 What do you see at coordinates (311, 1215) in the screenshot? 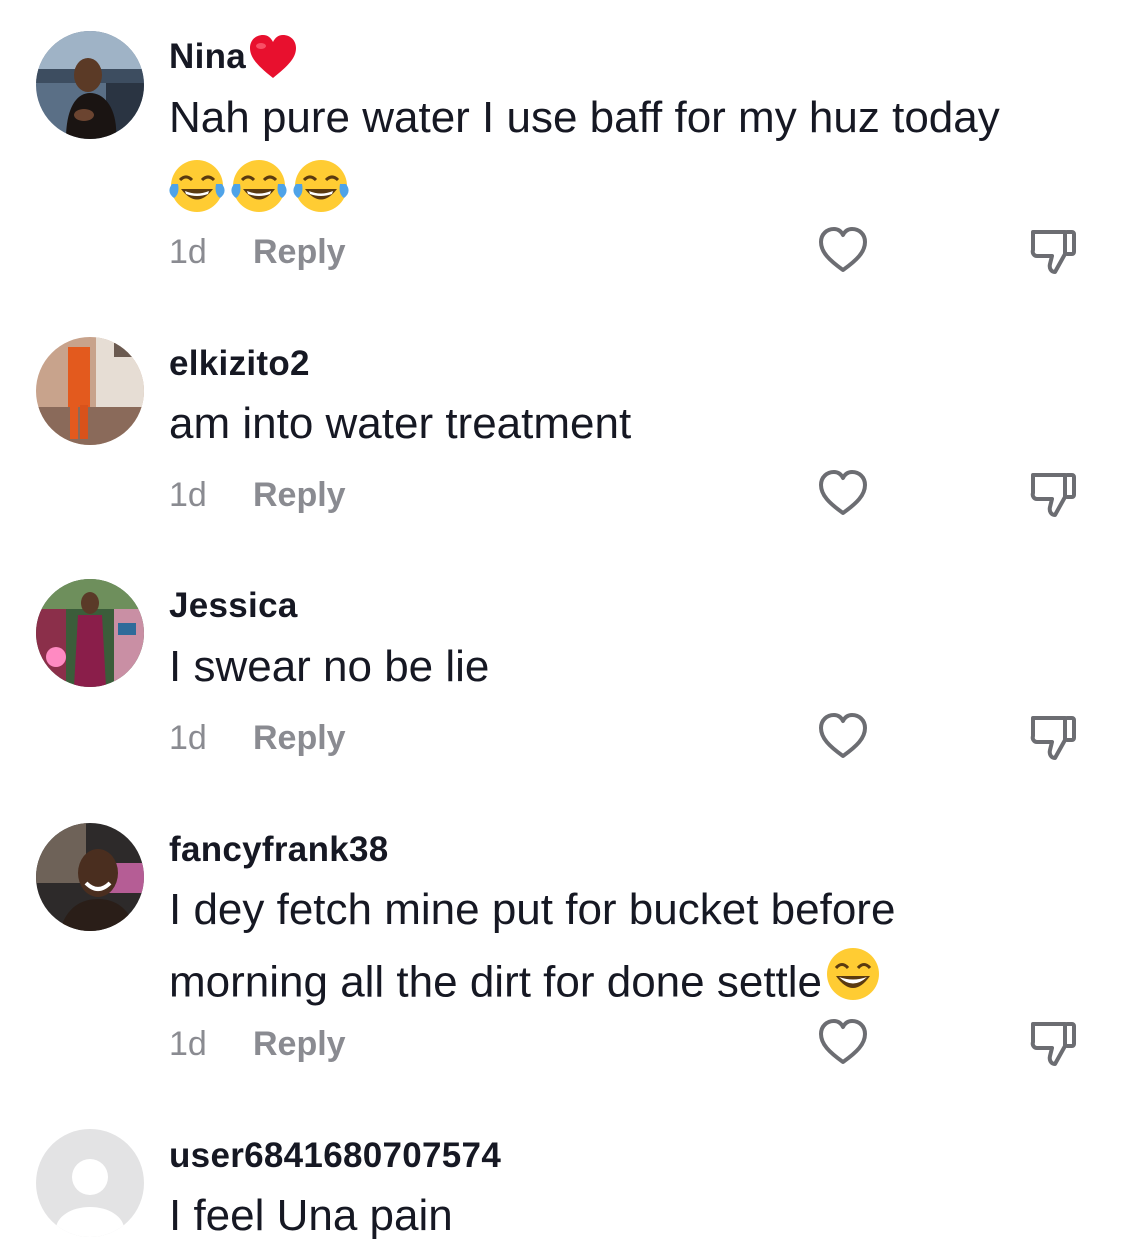
I see `comment-text: I feel Una pain` at bounding box center [311, 1215].